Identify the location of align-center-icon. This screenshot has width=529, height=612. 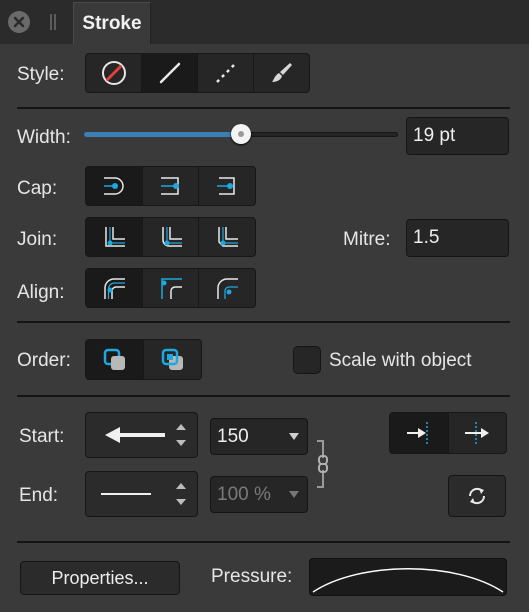
(114, 288).